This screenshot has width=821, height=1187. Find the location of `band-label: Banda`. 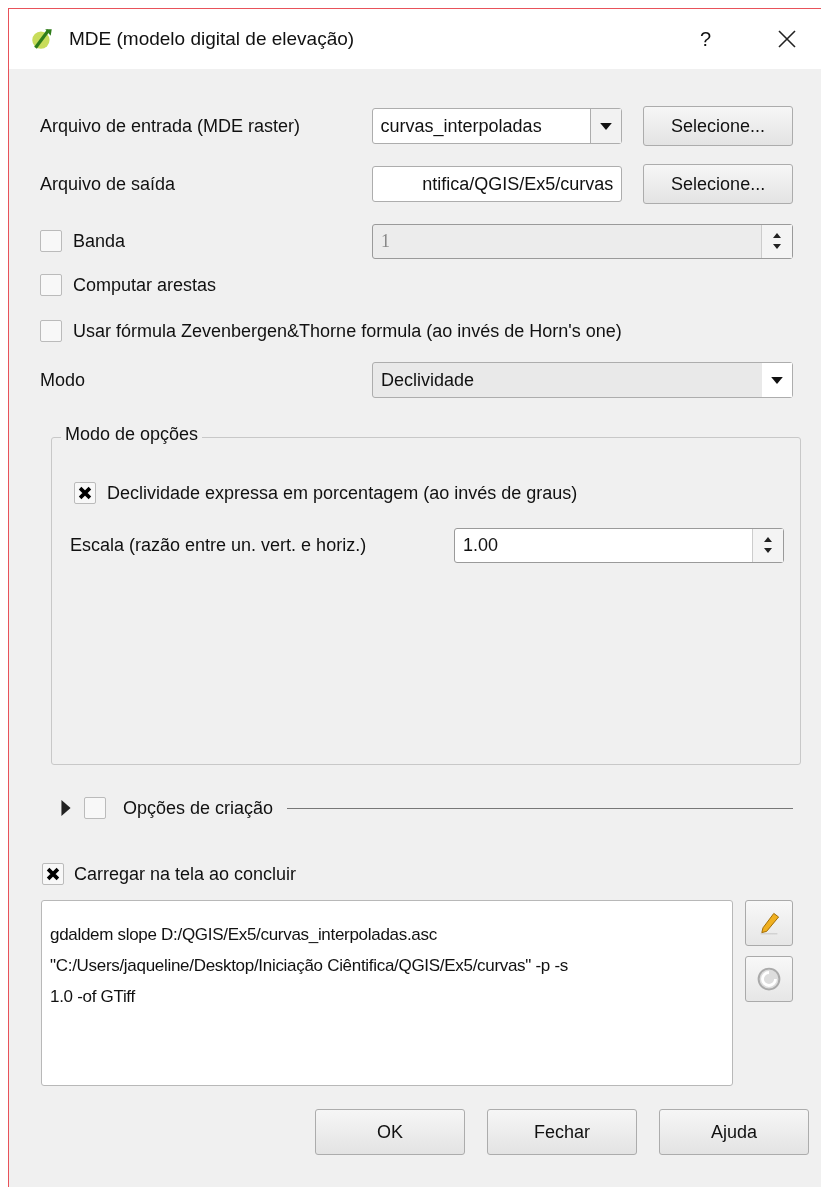

band-label: Banda is located at coordinates (99, 241).